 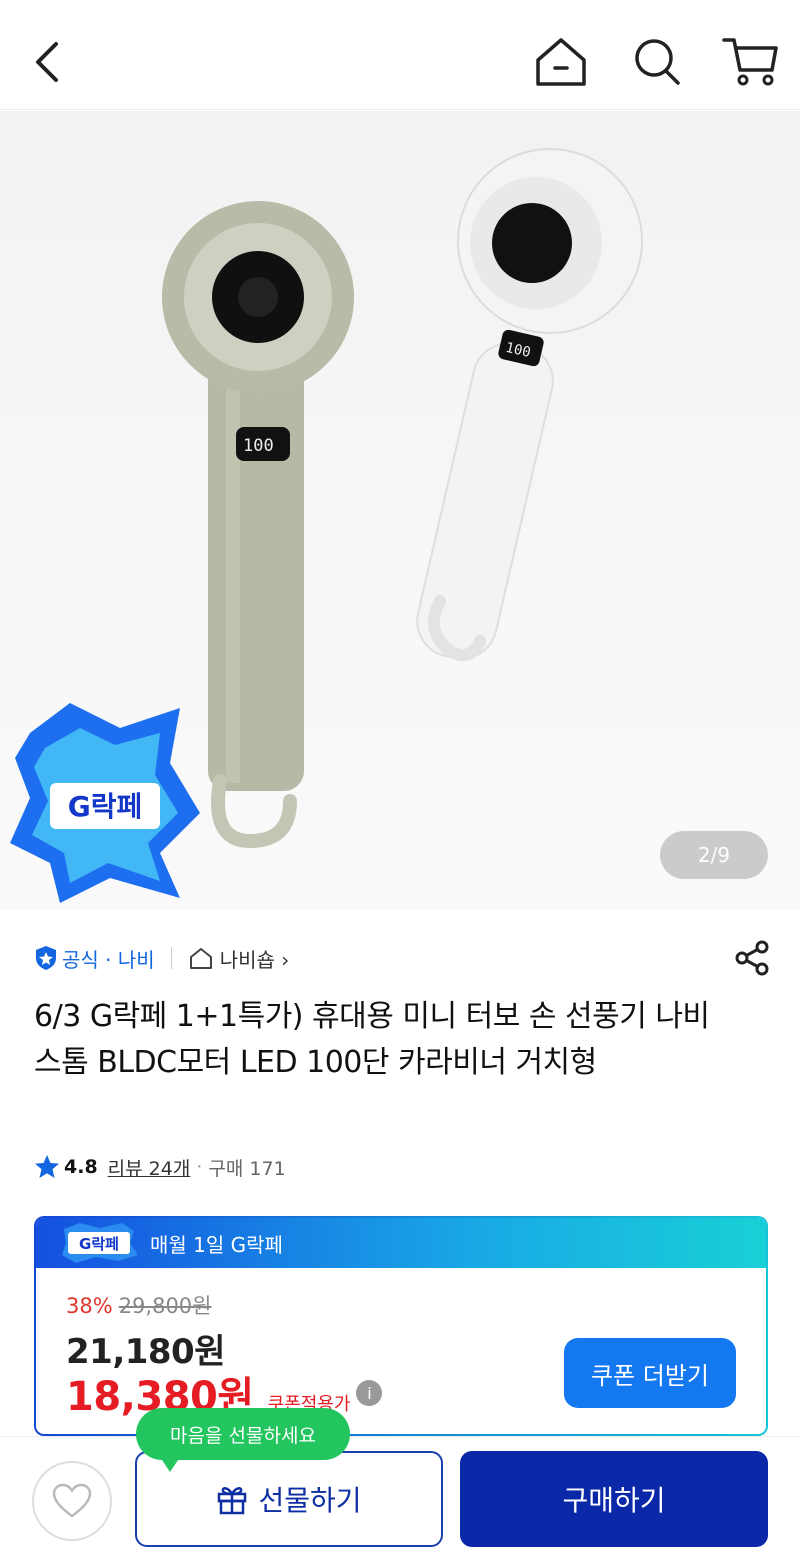 I want to click on home-icon, so click(x=561, y=62).